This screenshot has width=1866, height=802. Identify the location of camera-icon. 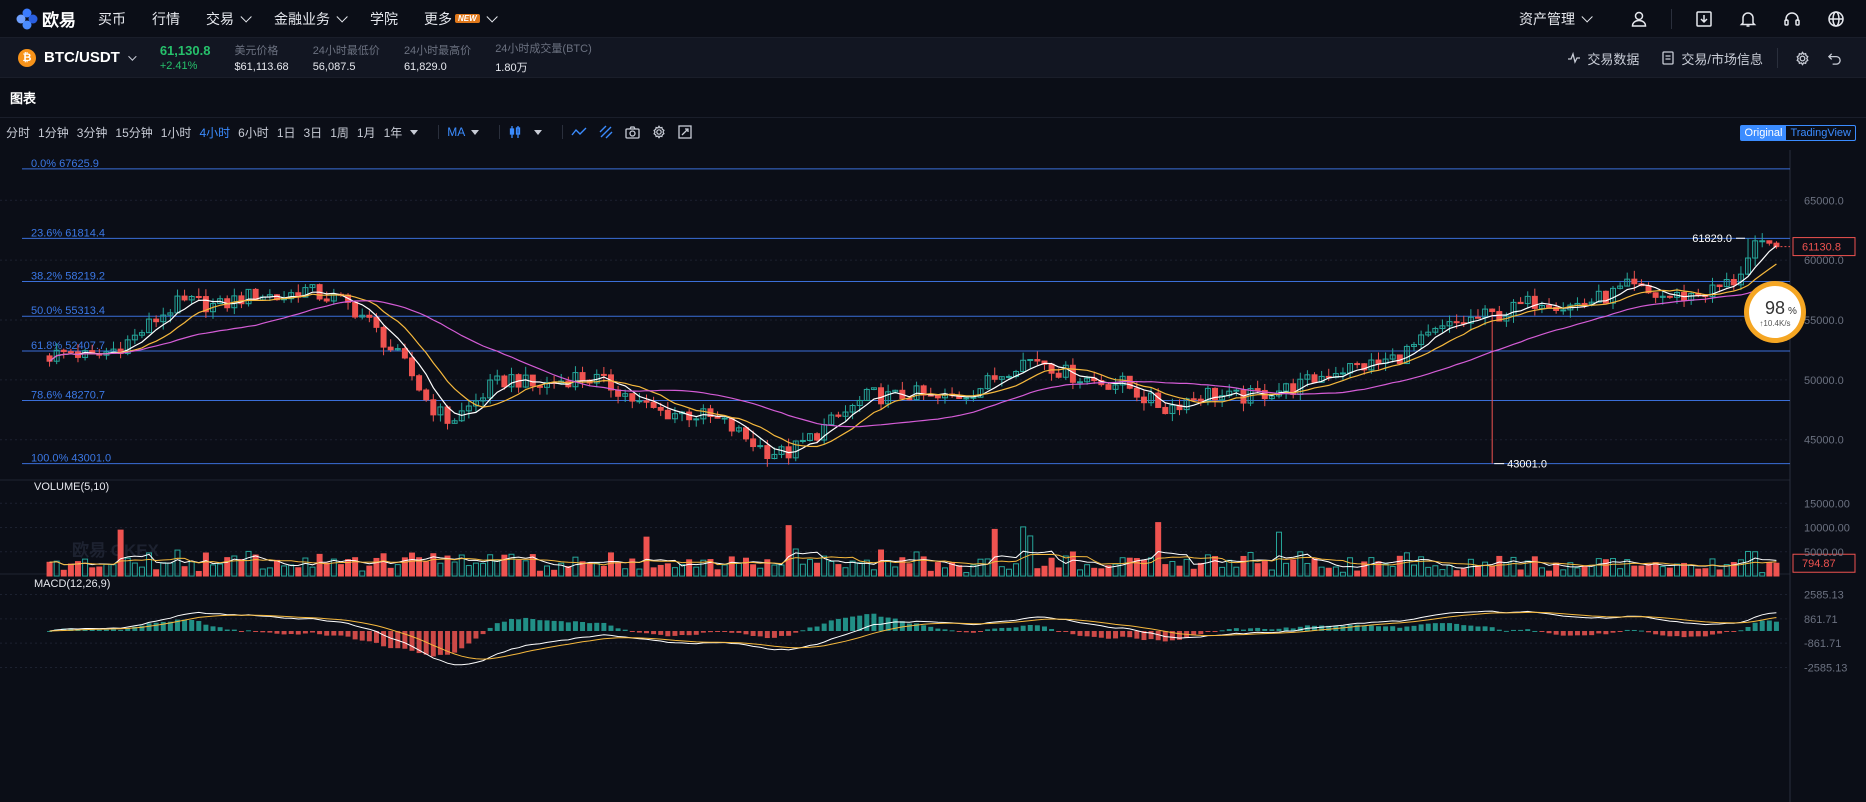
(632, 132).